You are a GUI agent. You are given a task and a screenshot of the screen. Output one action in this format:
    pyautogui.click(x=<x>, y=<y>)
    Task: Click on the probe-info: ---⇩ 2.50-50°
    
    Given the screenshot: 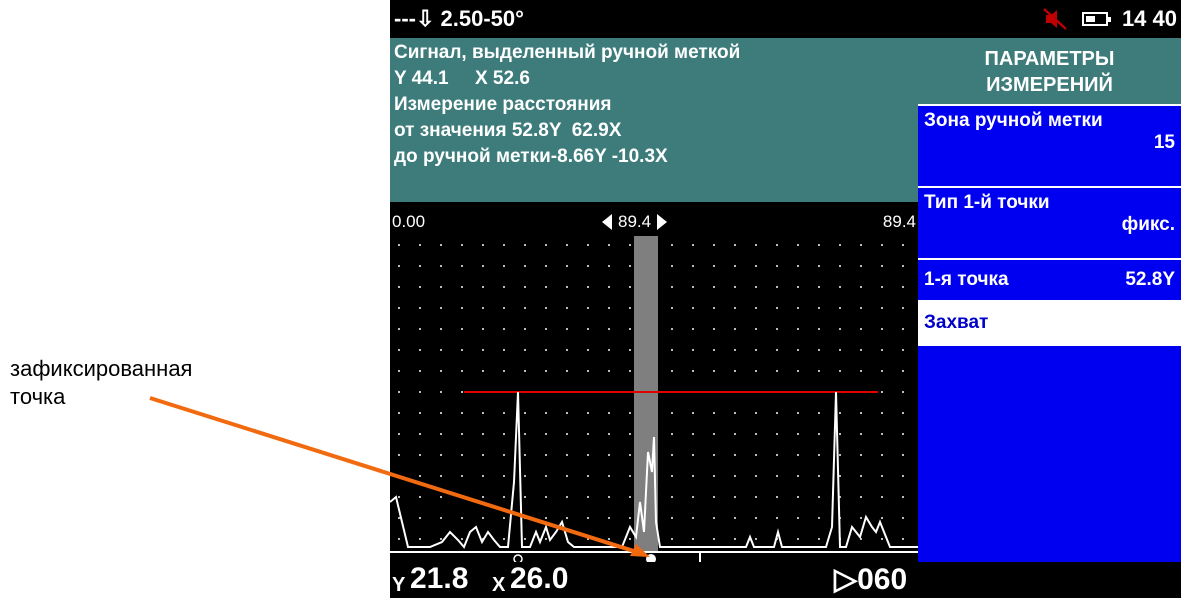 What is the action you would take?
    pyautogui.click(x=459, y=18)
    